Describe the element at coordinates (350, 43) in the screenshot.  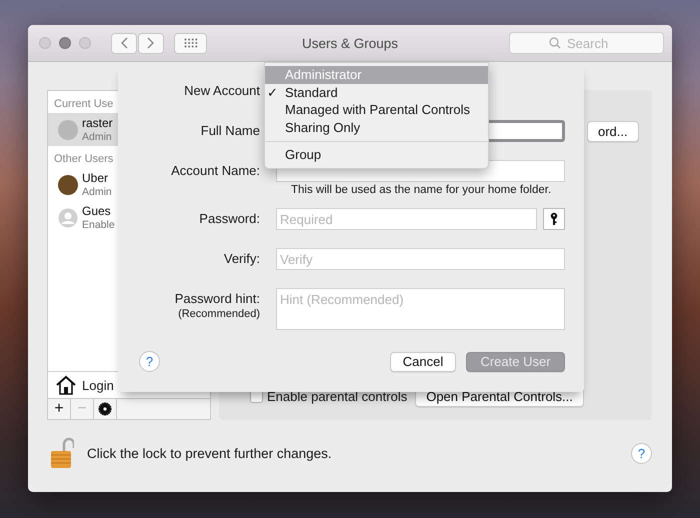
I see `window-title: Users & Groups` at that location.